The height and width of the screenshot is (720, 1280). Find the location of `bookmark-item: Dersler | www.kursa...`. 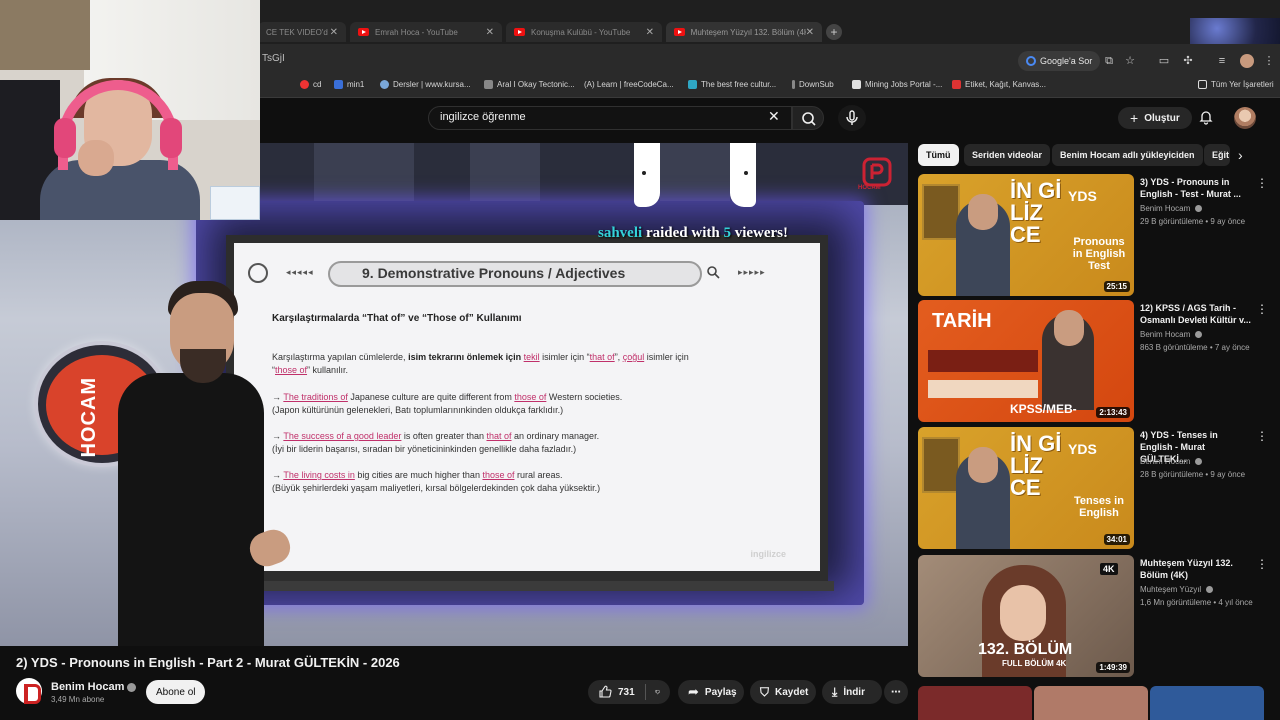

bookmark-item: Dersler | www.kursa... is located at coordinates (425, 84).